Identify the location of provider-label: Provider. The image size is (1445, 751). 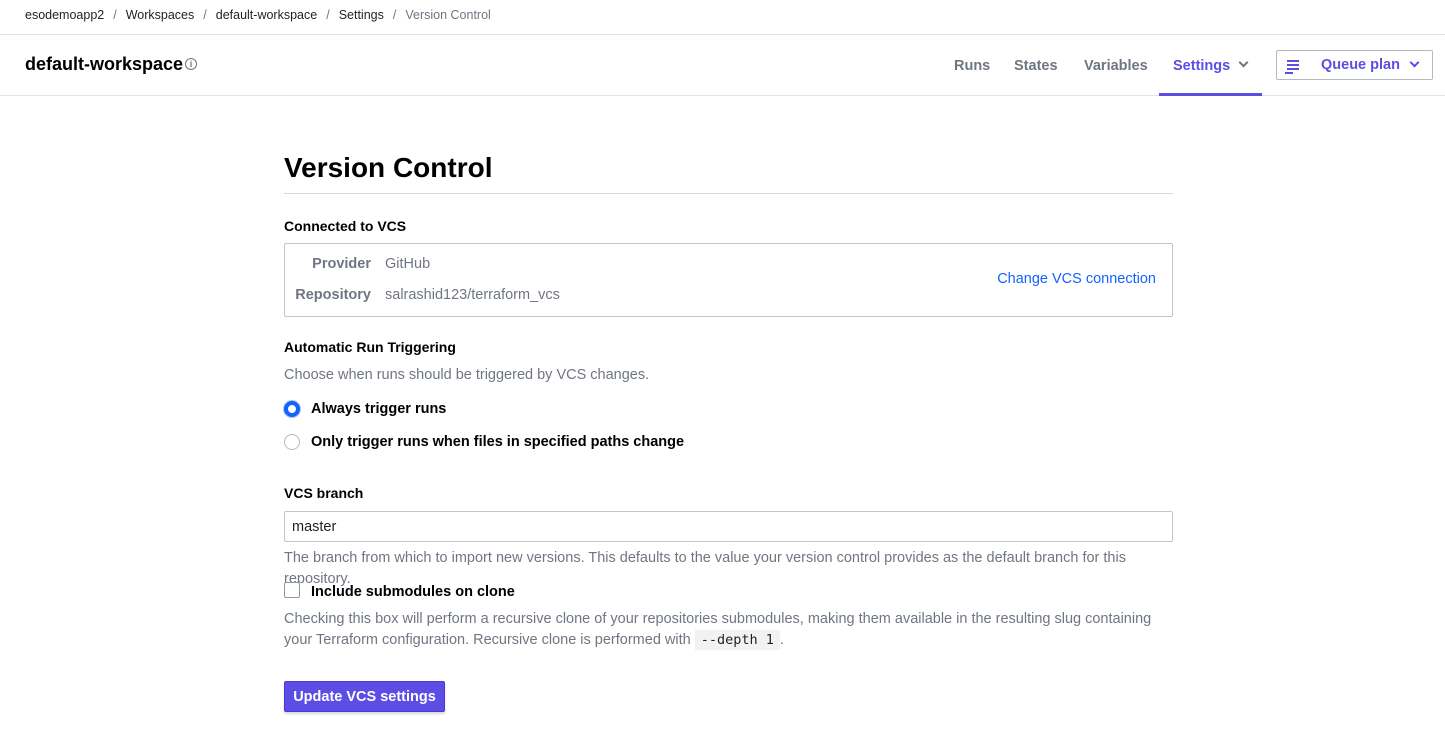
(341, 264).